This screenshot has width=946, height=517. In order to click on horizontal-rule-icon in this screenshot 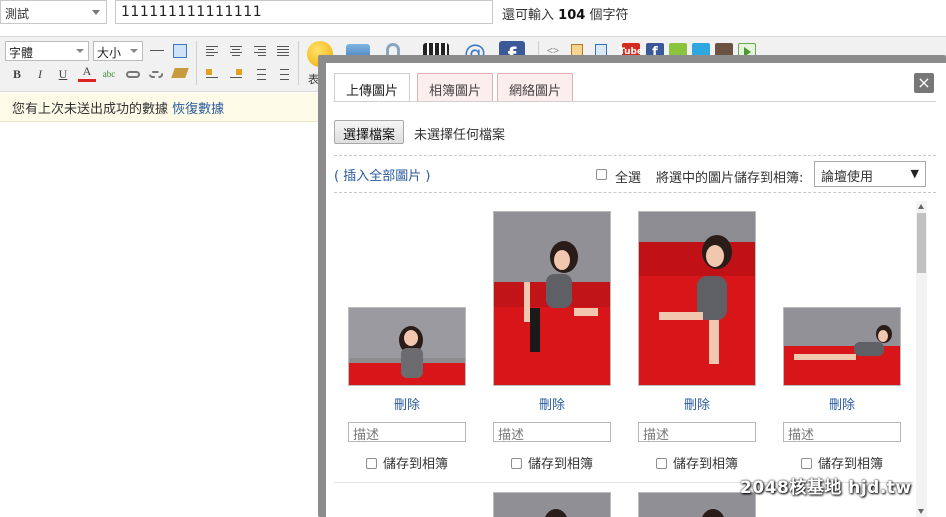, I will do `click(157, 51)`.